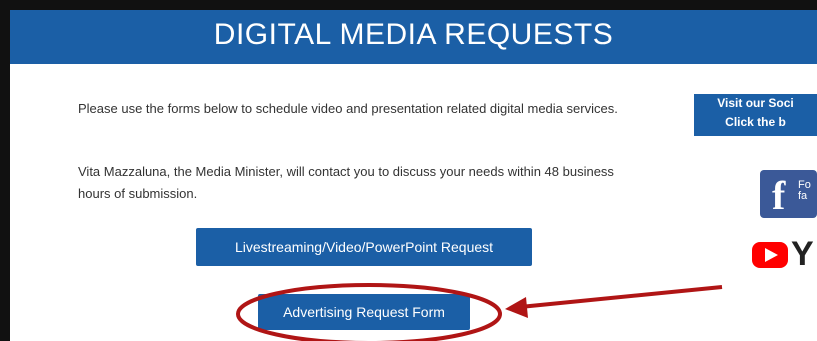 The width and height of the screenshot is (817, 341). Describe the element at coordinates (621, 297) in the screenshot. I see `annotation-arrow-line` at that location.